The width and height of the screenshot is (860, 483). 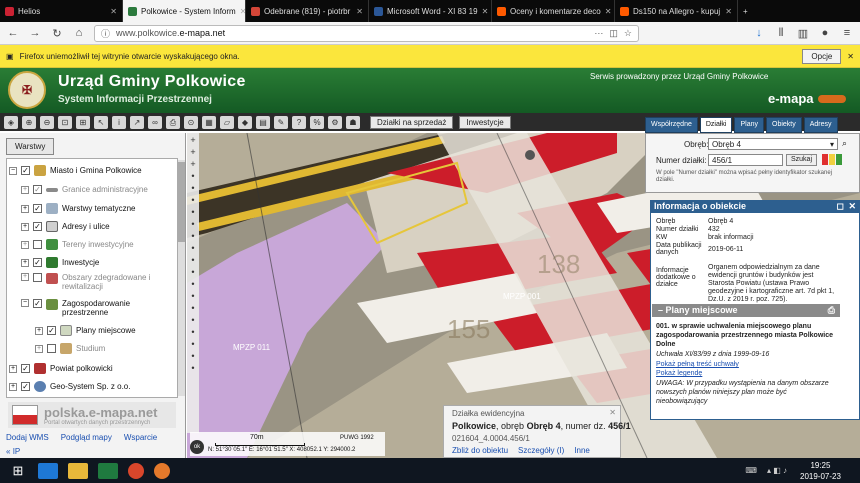 I want to click on percent-icon: %, so click(x=317, y=122).